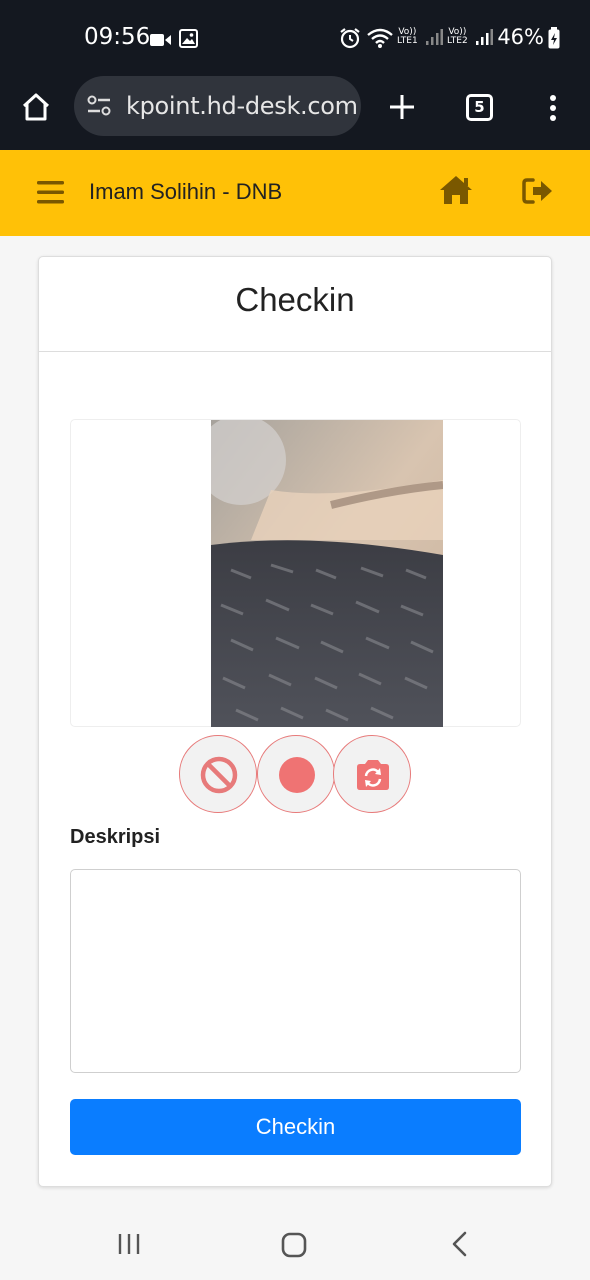 The image size is (590, 1280). I want to click on record-button, so click(296, 774).